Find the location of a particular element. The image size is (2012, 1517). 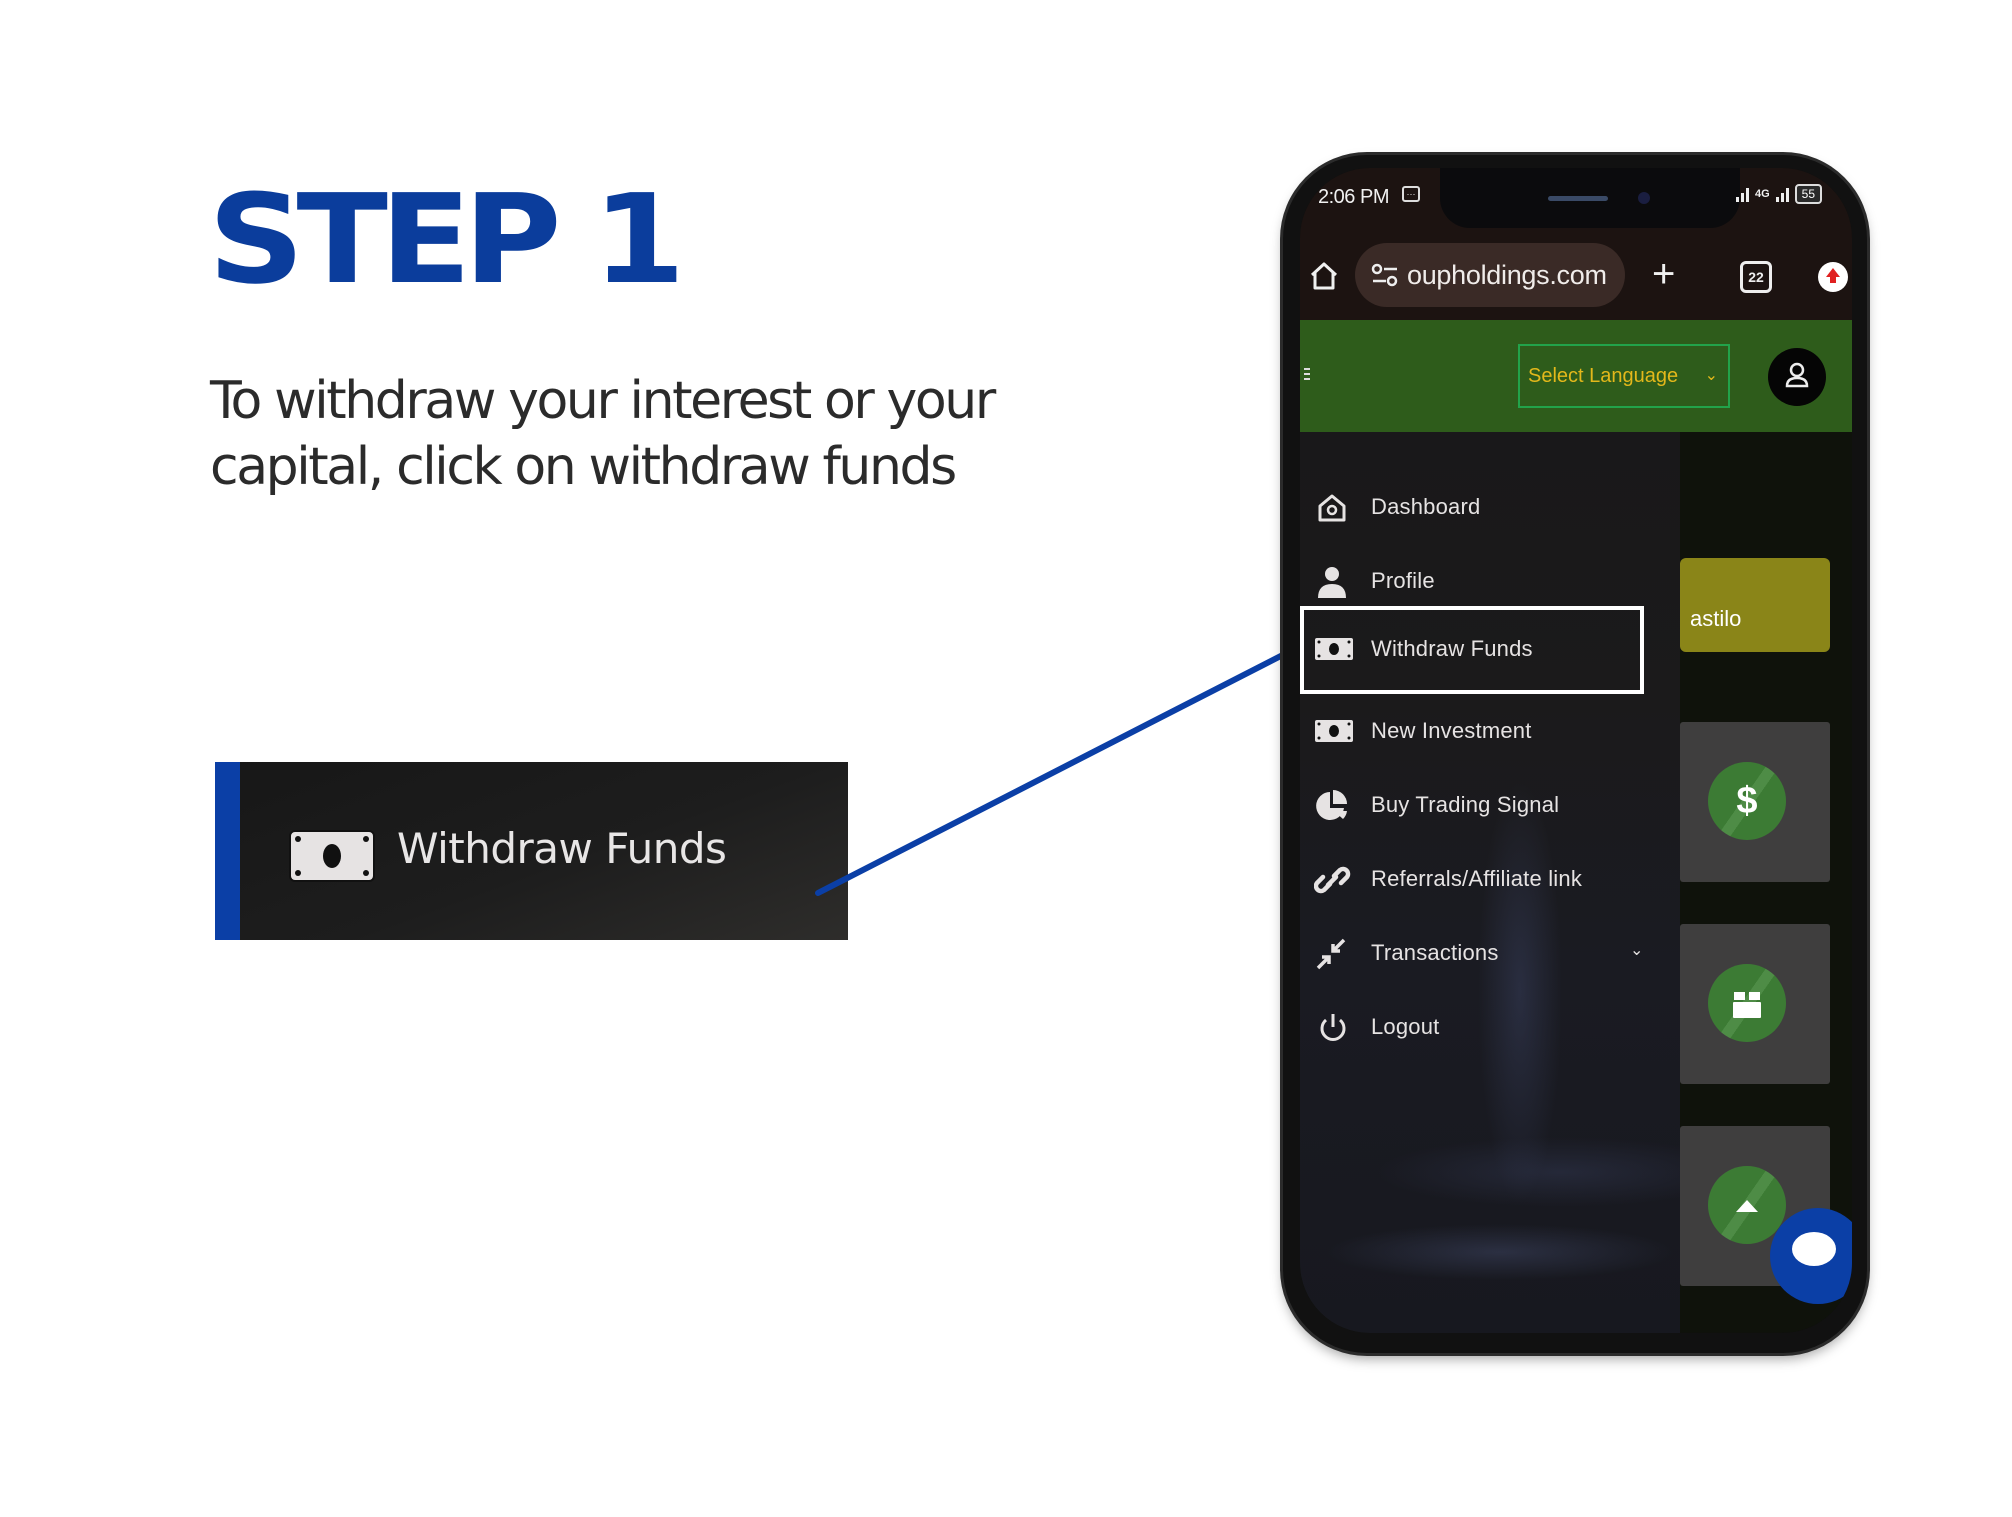

battery-icon: 55 is located at coordinates (1808, 194).